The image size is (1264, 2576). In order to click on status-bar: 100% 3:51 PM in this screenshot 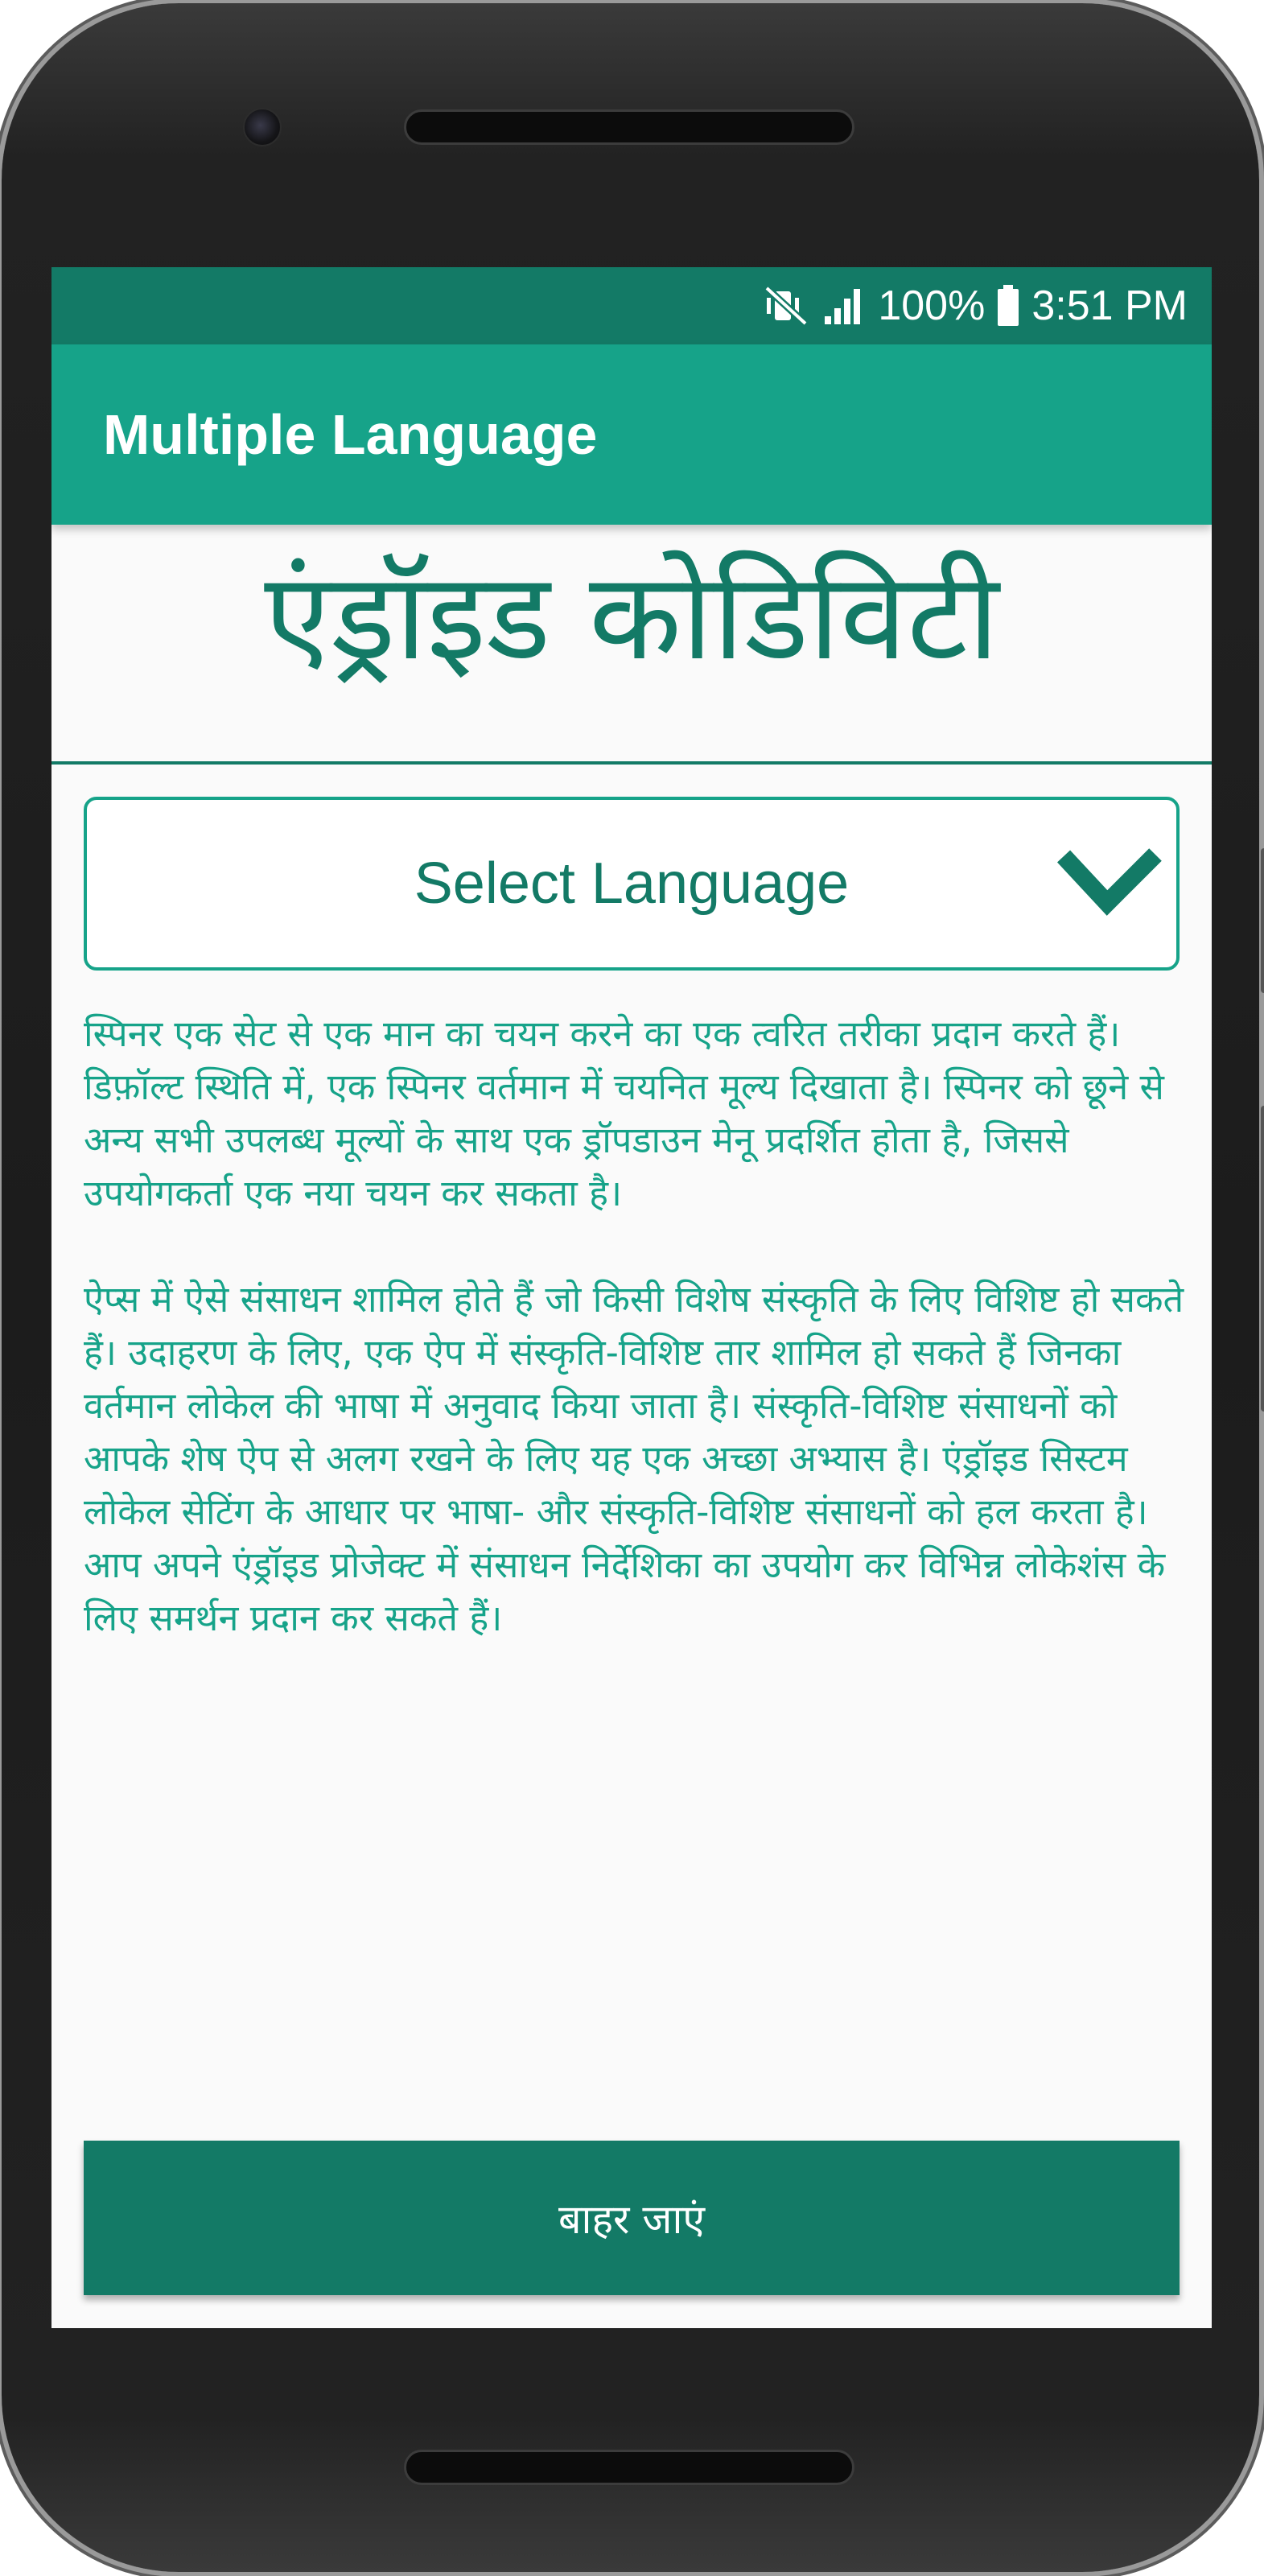, I will do `click(632, 305)`.